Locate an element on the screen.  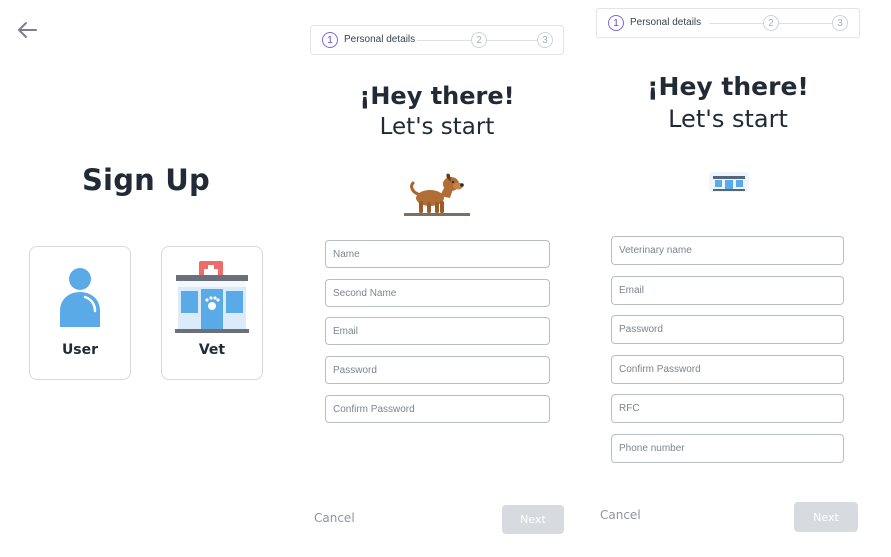
name-field is located at coordinates (437, 254).